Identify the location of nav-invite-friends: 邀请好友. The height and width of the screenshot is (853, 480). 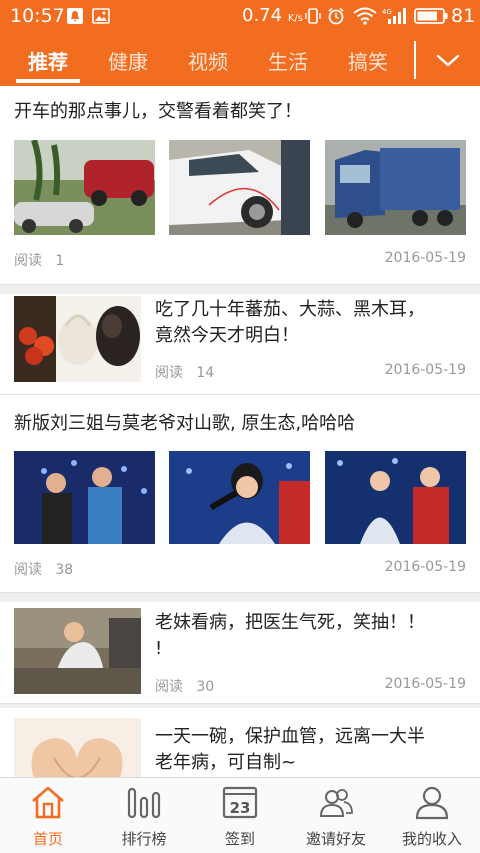
(336, 815).